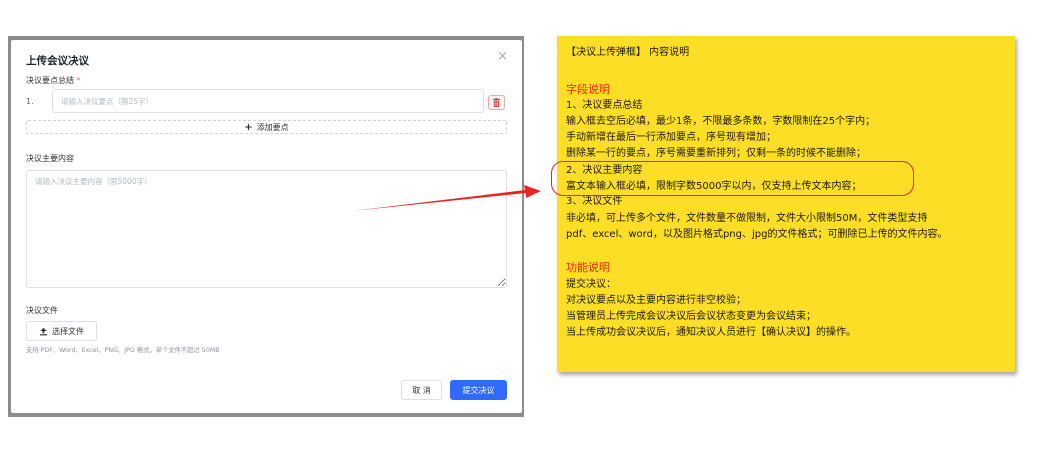 Image resolution: width=1042 pixels, height=453 pixels. Describe the element at coordinates (711, 332) in the screenshot. I see `note-line: 当上传成功会议决议后，通知决议人员进行【确认决议】的操作。` at that location.